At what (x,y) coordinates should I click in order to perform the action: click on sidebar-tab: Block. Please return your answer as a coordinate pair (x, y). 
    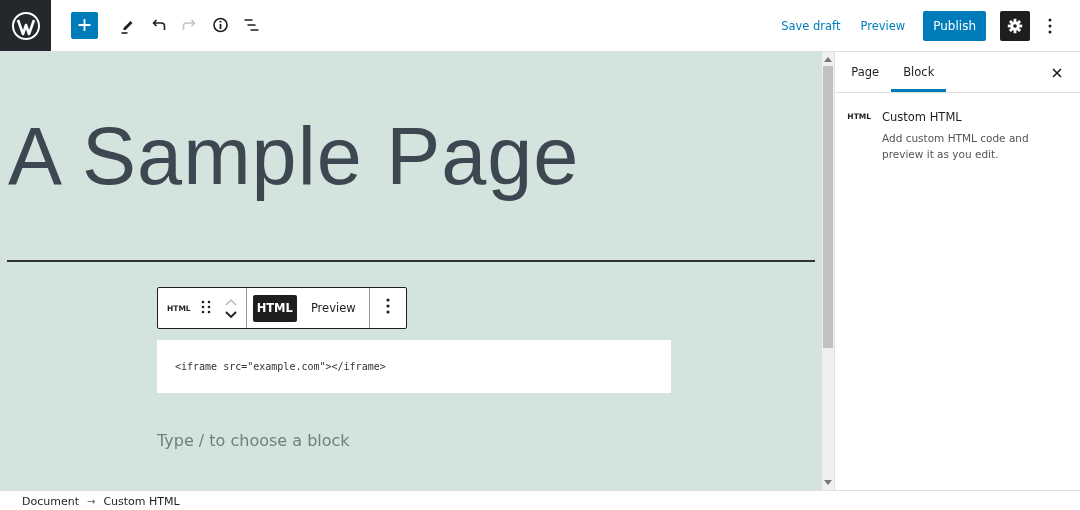
    Looking at the image, I should click on (919, 72).